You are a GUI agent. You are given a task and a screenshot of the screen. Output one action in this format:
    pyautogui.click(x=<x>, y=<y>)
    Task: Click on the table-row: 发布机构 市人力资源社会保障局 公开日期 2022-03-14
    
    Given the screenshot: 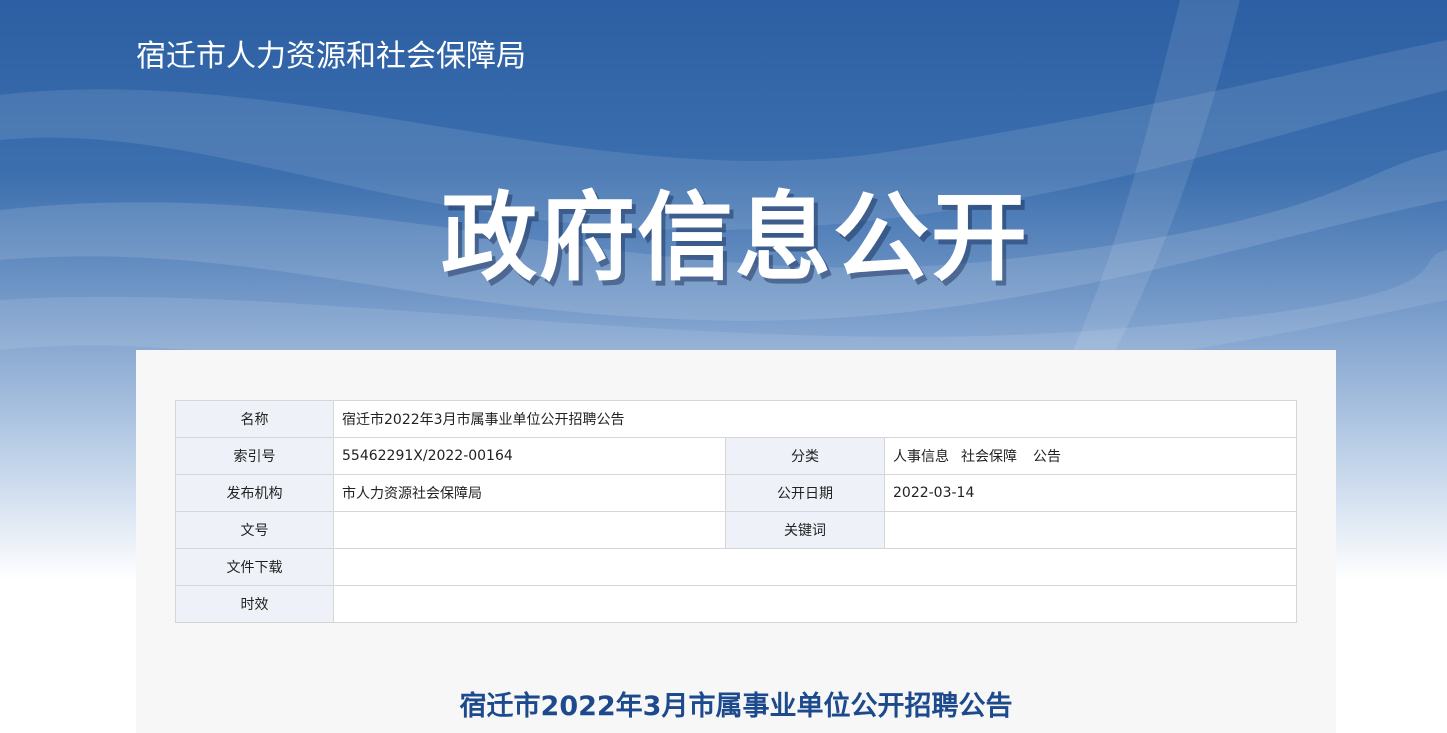 What is the action you would take?
    pyautogui.click(x=736, y=493)
    